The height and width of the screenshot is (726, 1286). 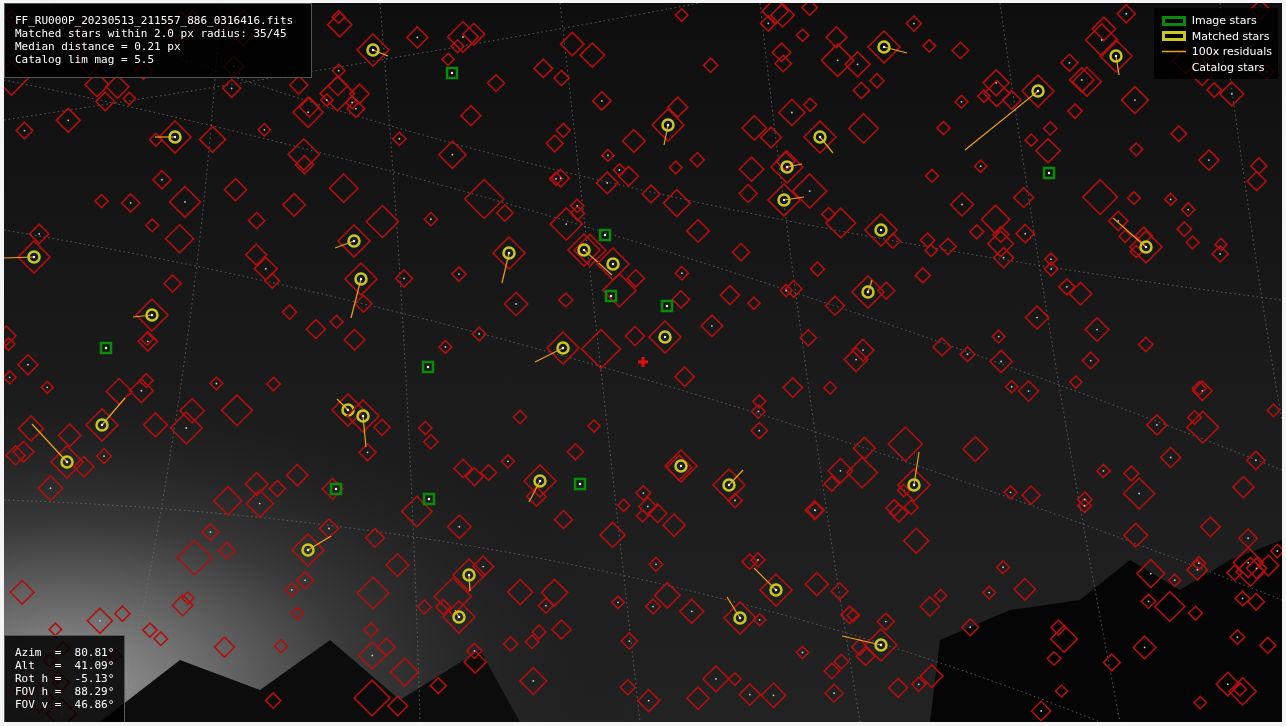 I want to click on legend-label: Catalog stars, so click(x=1228, y=67).